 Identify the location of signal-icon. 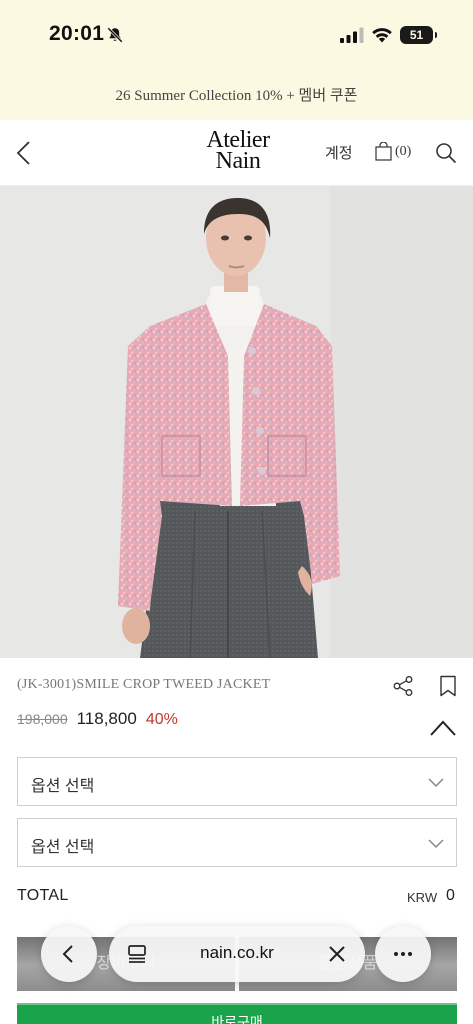
(352, 35).